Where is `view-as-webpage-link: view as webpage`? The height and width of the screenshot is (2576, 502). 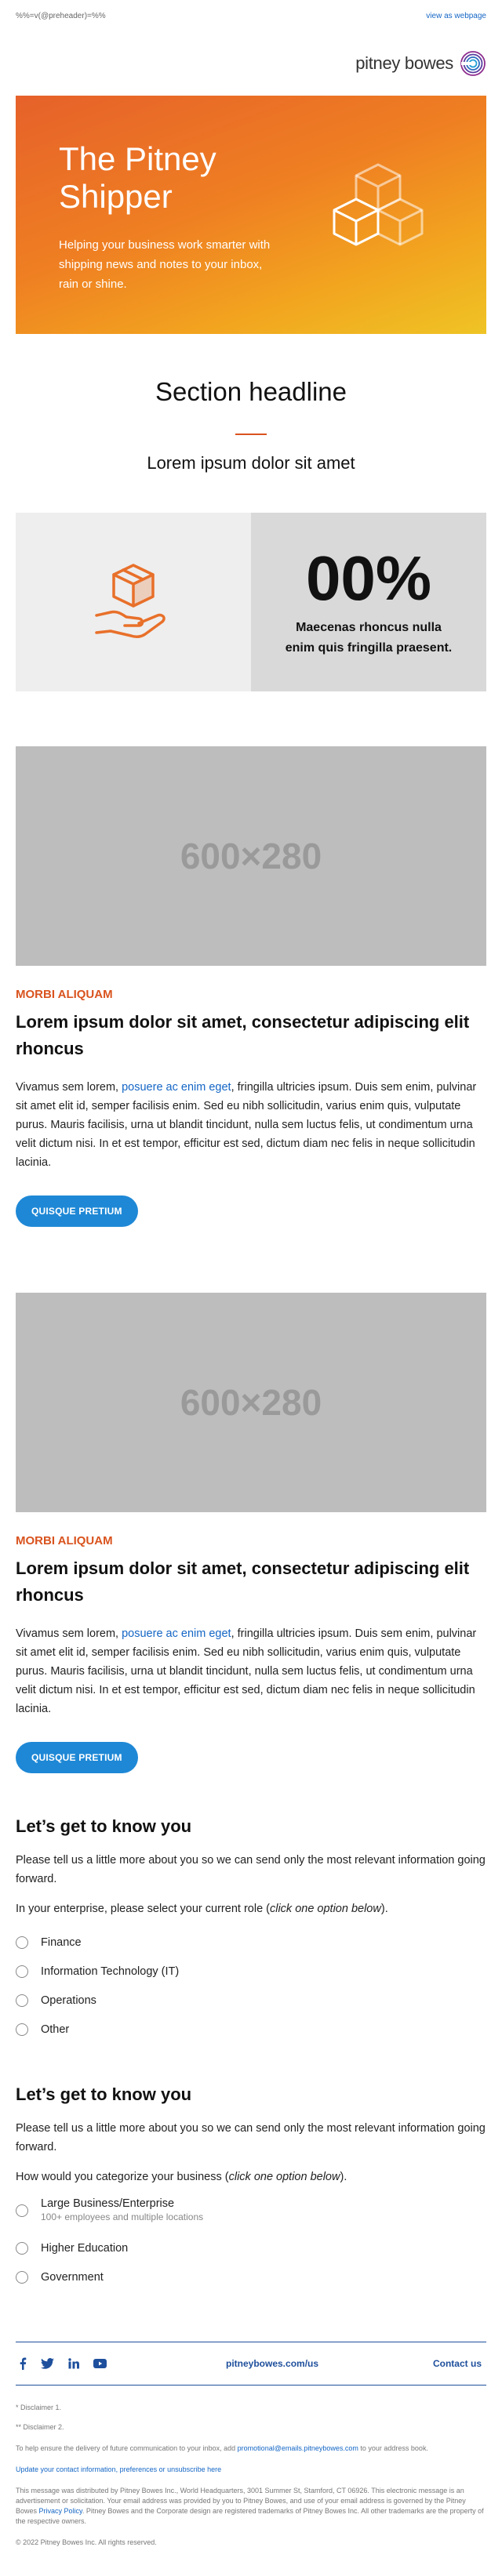
view-as-webpage-link: view as webpage is located at coordinates (456, 16).